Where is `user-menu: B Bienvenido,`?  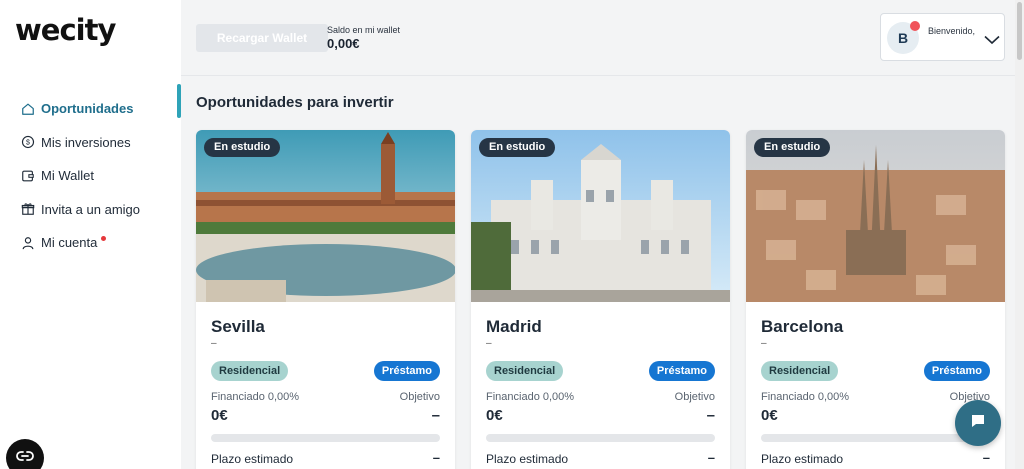
user-menu: B Bienvenido, is located at coordinates (942, 37).